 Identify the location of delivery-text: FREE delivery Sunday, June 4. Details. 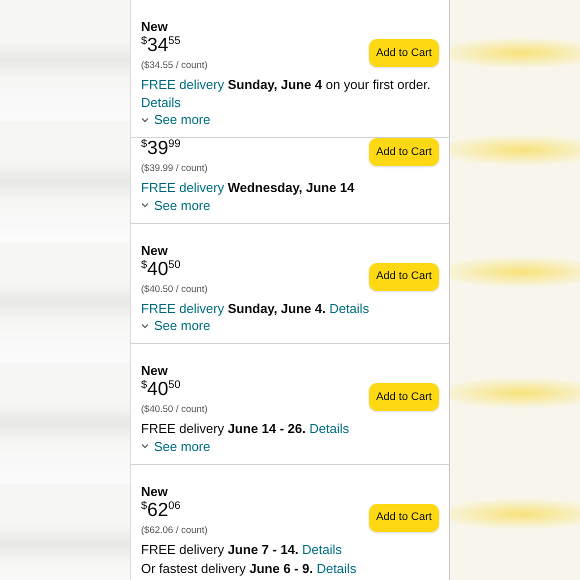
(255, 308).